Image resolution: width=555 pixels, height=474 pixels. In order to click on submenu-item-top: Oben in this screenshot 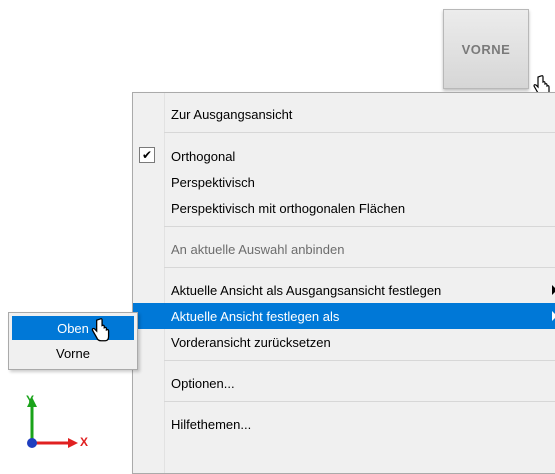, I will do `click(73, 328)`.